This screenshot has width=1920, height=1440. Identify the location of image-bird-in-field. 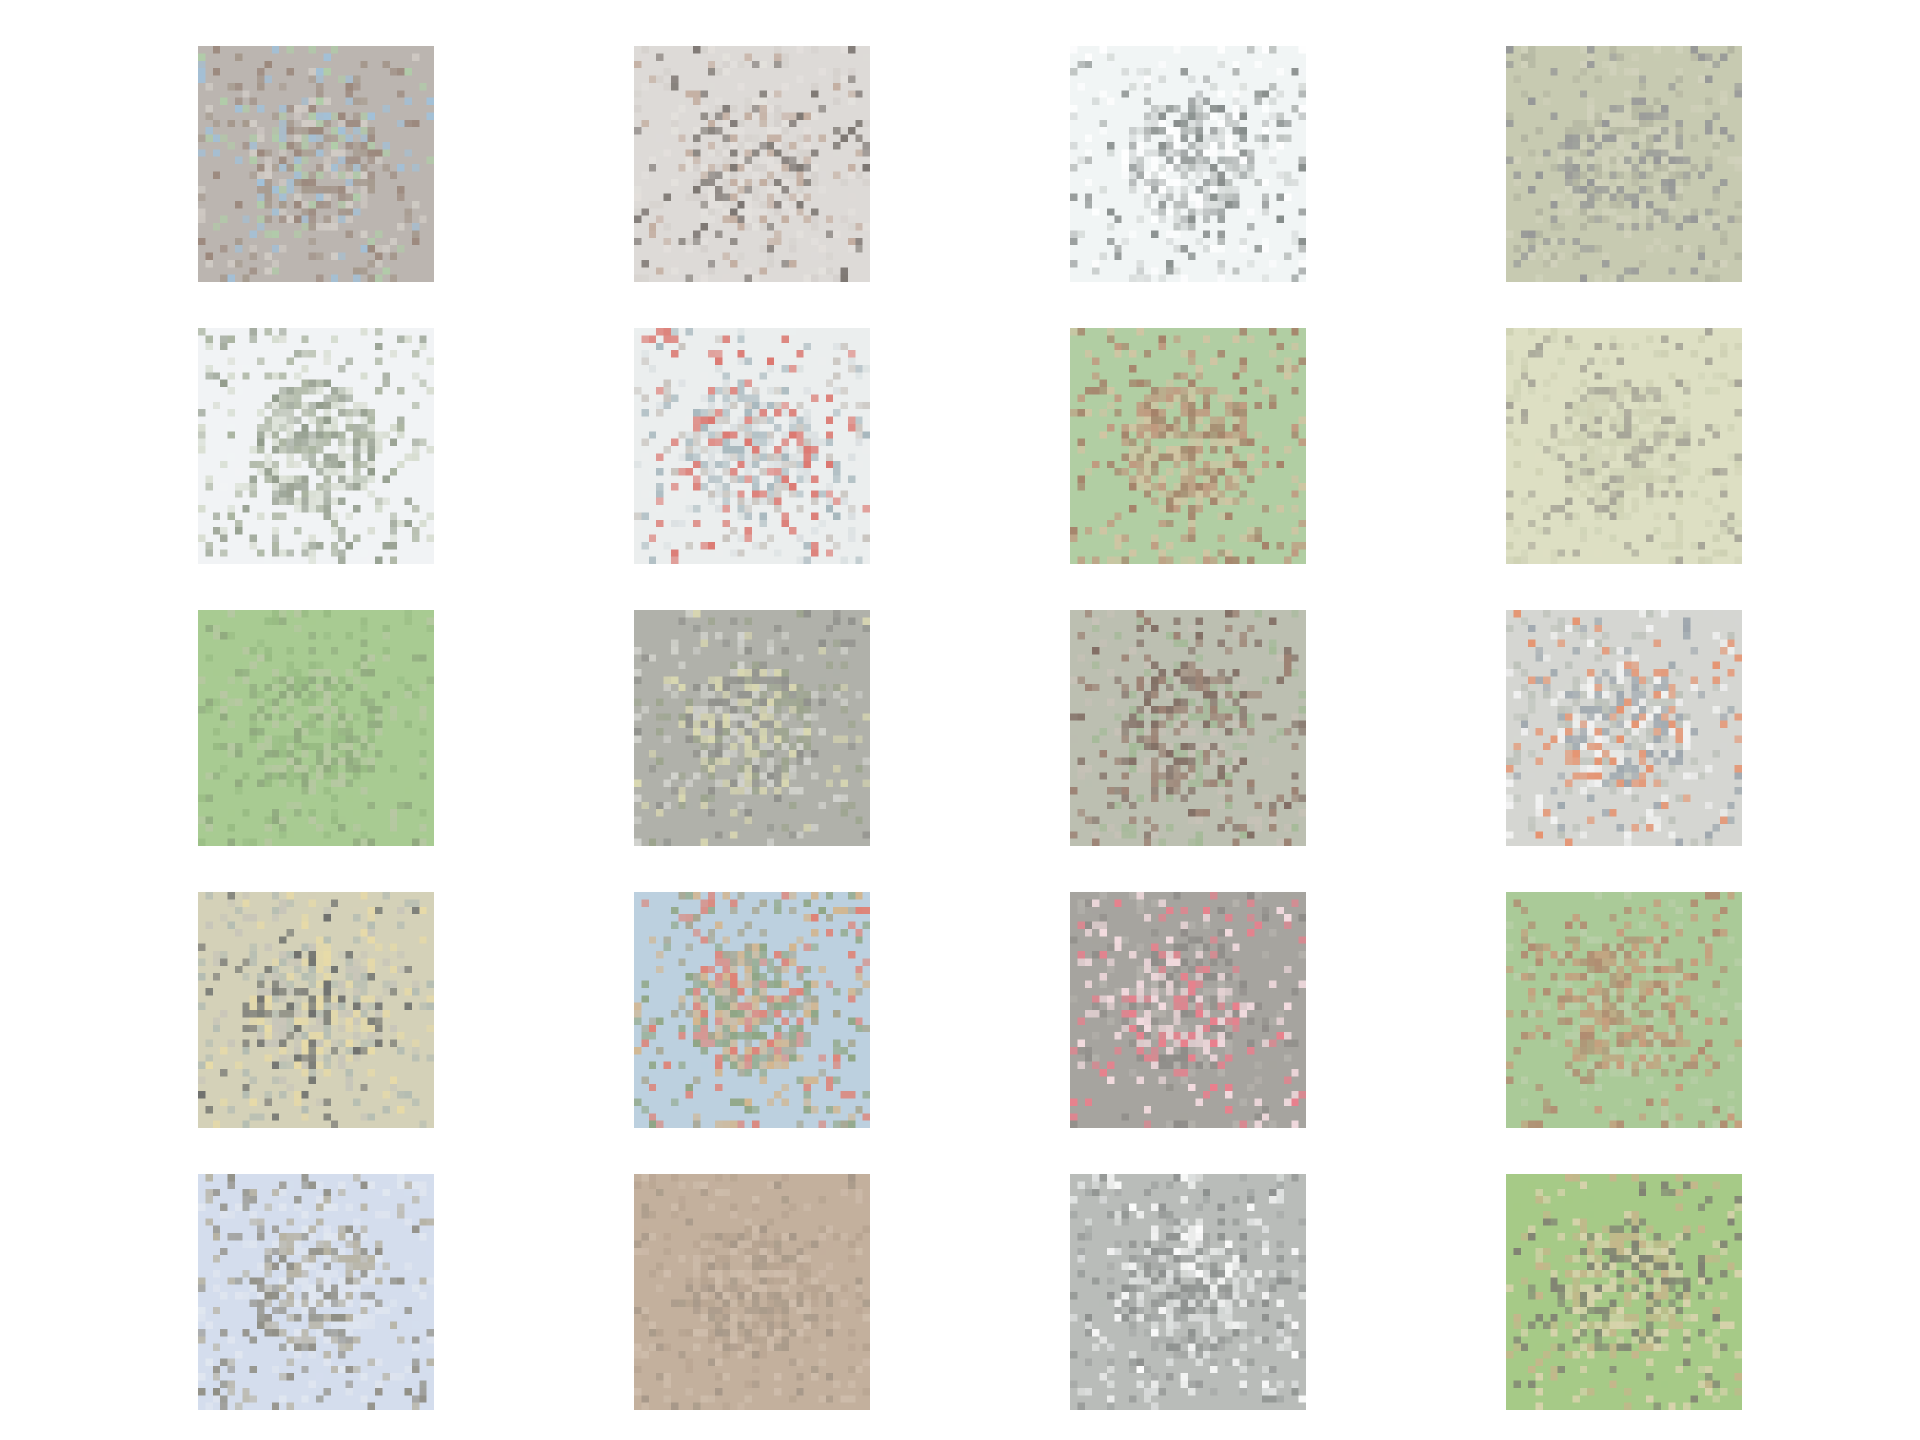
(1624, 446).